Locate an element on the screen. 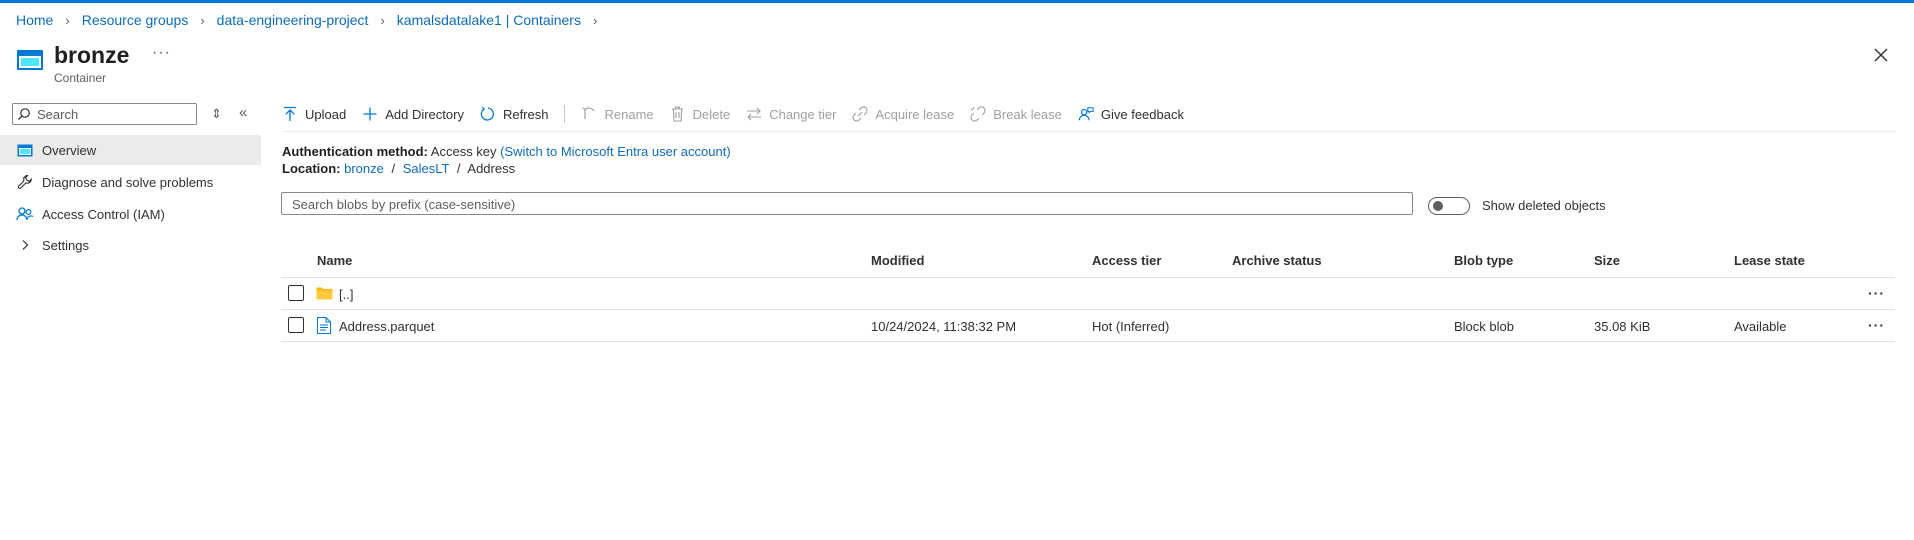 The image size is (1914, 540). sidebar-item-label: Settings is located at coordinates (65, 245).